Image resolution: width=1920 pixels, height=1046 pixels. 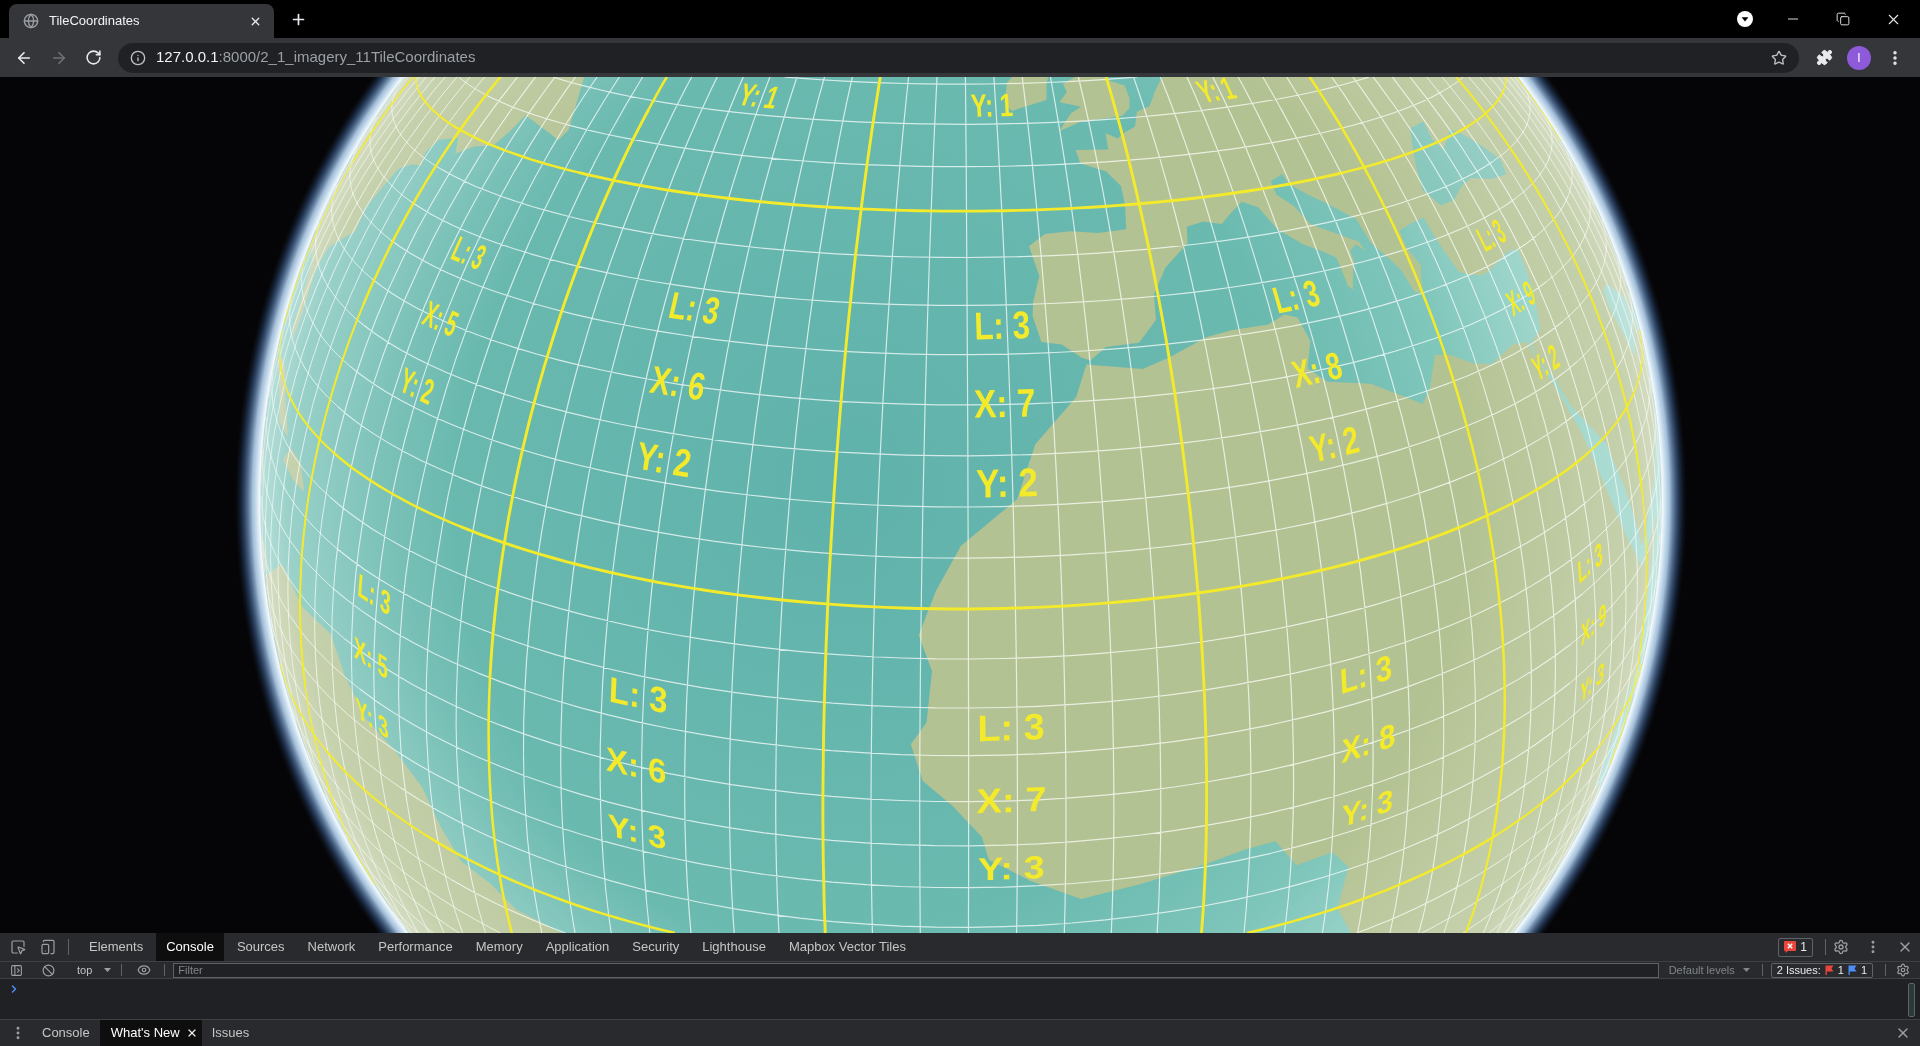 I want to click on clear-icon, so click(x=48, y=970).